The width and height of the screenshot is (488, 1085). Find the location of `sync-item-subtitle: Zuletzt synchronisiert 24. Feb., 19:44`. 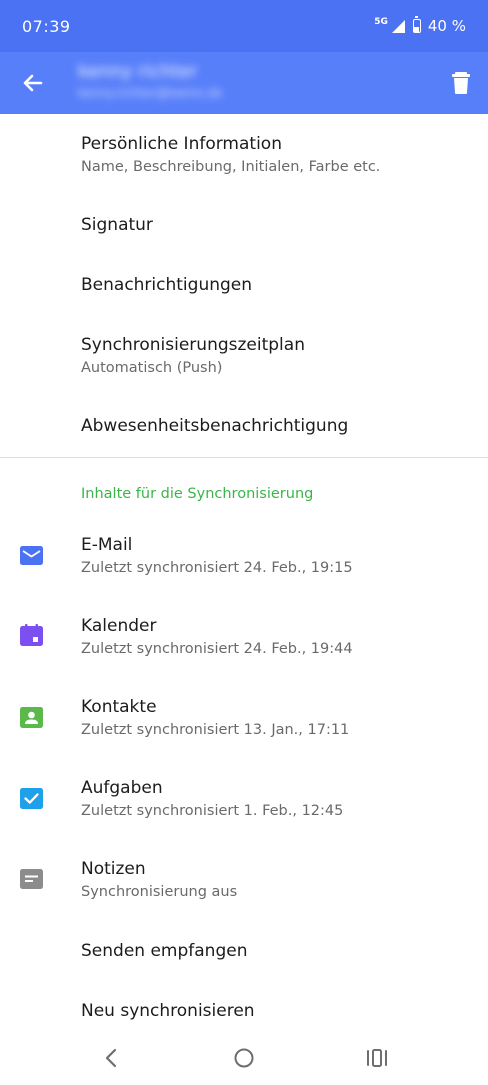

sync-item-subtitle: Zuletzt synchronisiert 24. Feb., 19:44 is located at coordinates (217, 649).